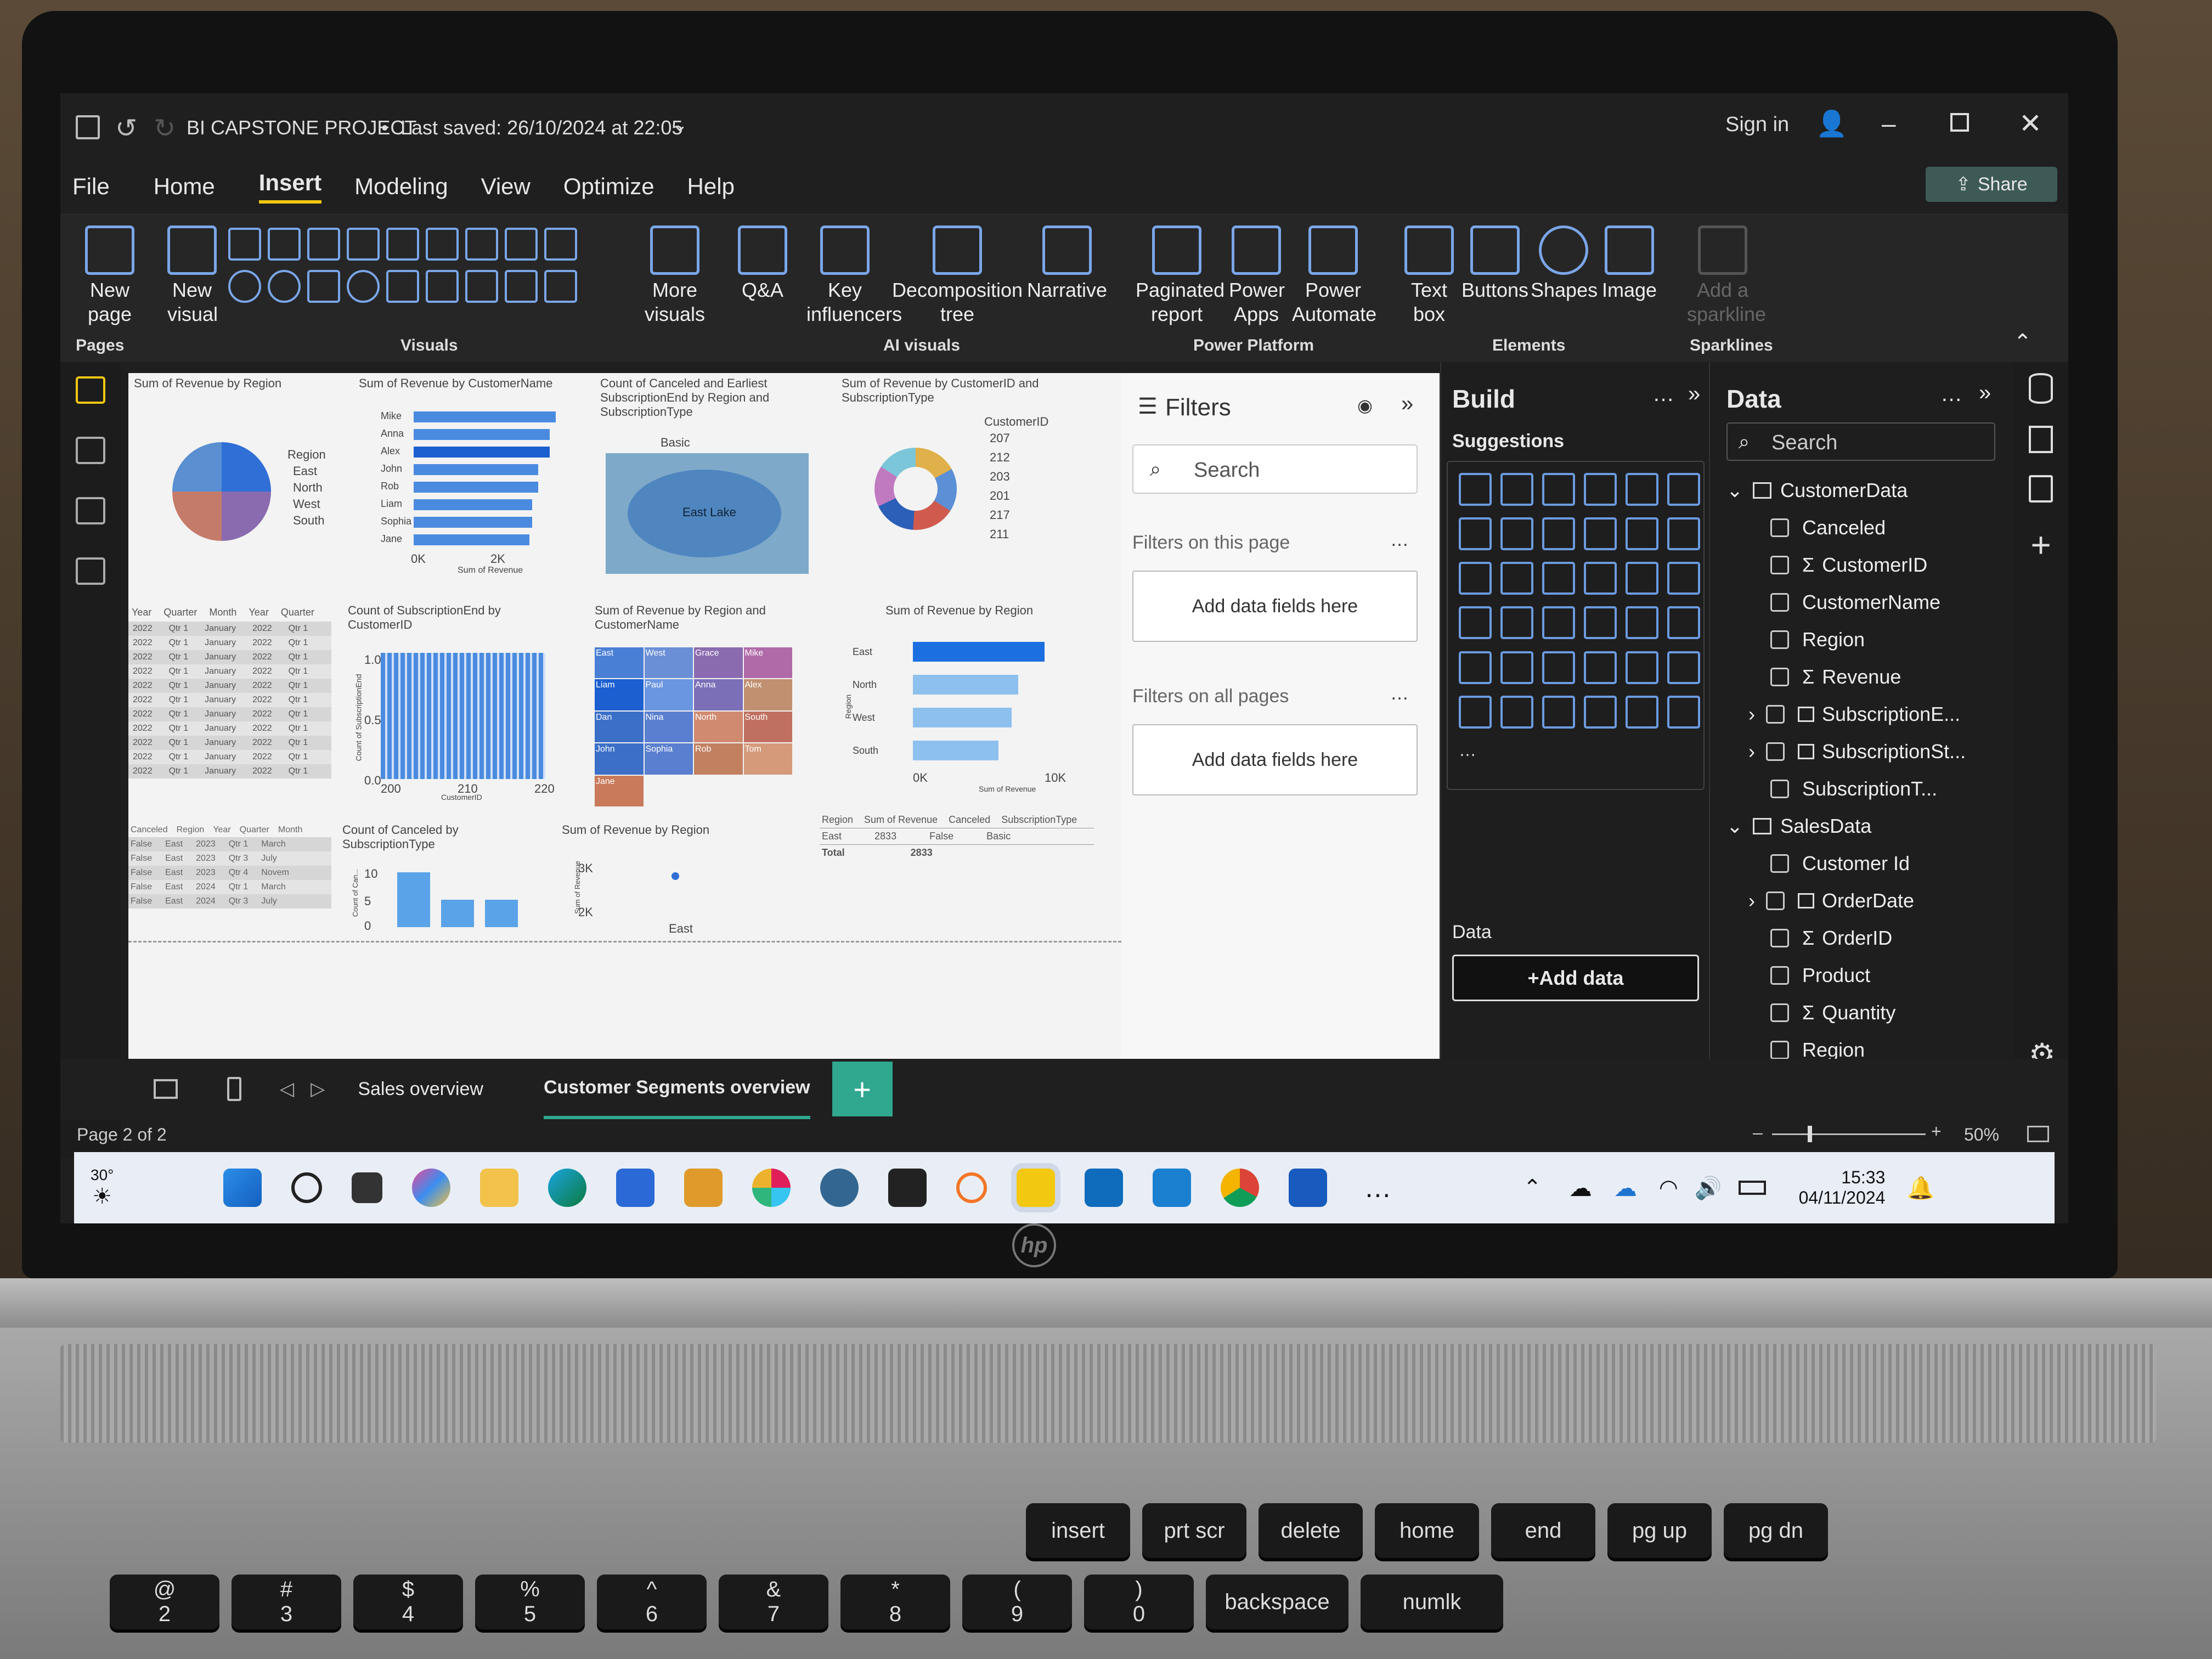 Image resolution: width=2212 pixels, height=1659 pixels. What do you see at coordinates (368, 1187) in the screenshot?
I see `task-view-icon` at bounding box center [368, 1187].